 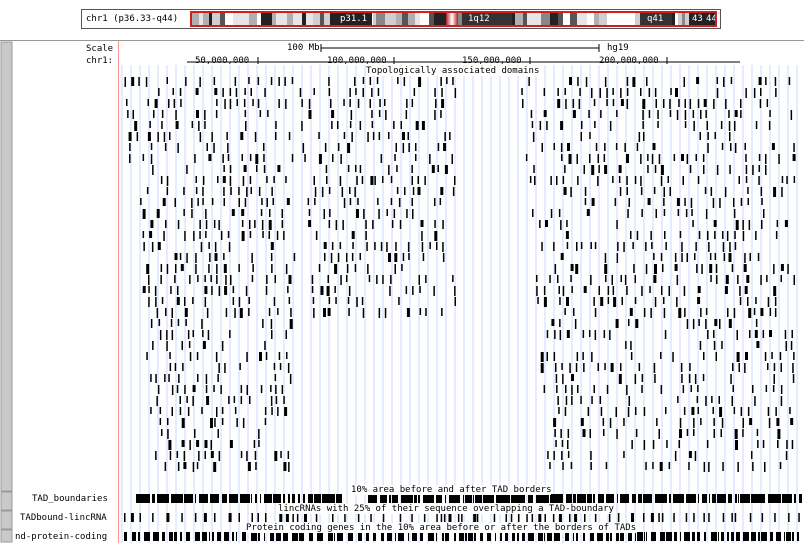 I want to click on chromosome-ideogram-panel: chr1 (p36.33-q44) p31.1 1q12 q41 43 44, so click(x=401, y=19).